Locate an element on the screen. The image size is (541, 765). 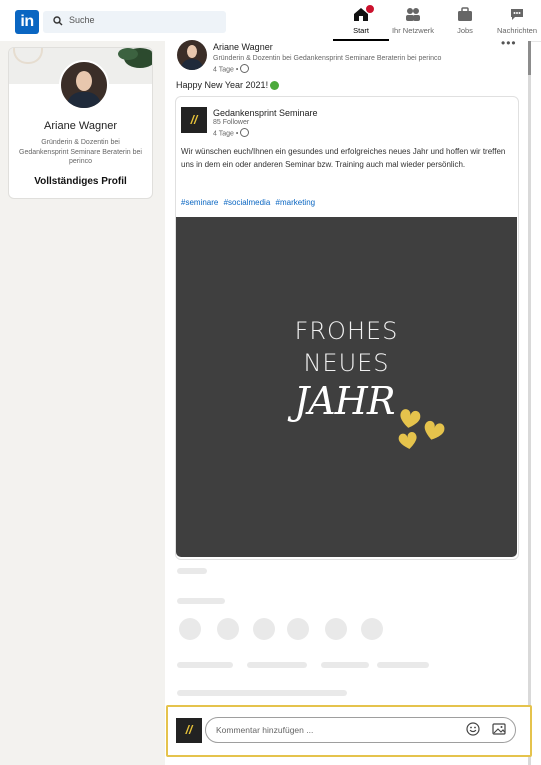
nav-messaging: Nachrichten is located at coordinates (515, 23).